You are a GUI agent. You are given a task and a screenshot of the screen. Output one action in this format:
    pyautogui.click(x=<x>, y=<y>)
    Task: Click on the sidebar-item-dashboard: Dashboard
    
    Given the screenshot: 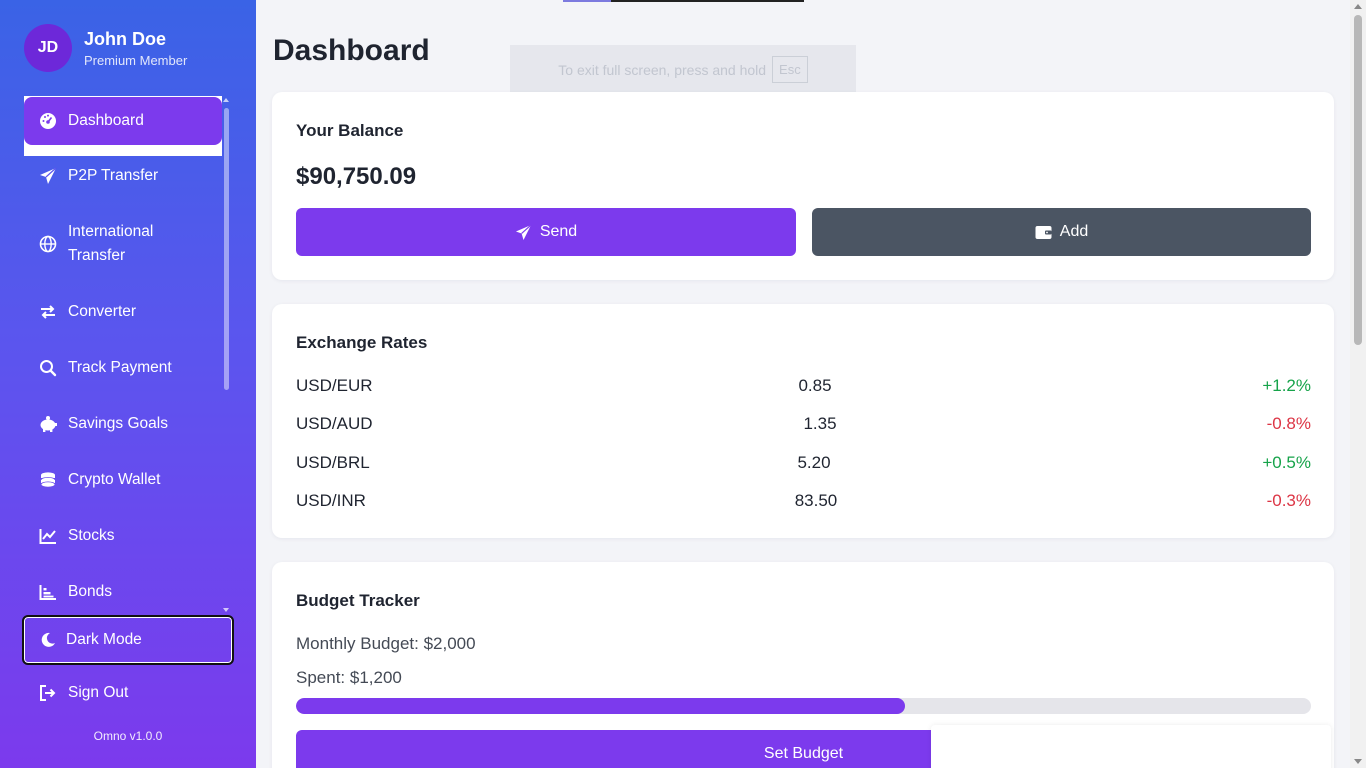 What is the action you would take?
    pyautogui.click(x=123, y=121)
    